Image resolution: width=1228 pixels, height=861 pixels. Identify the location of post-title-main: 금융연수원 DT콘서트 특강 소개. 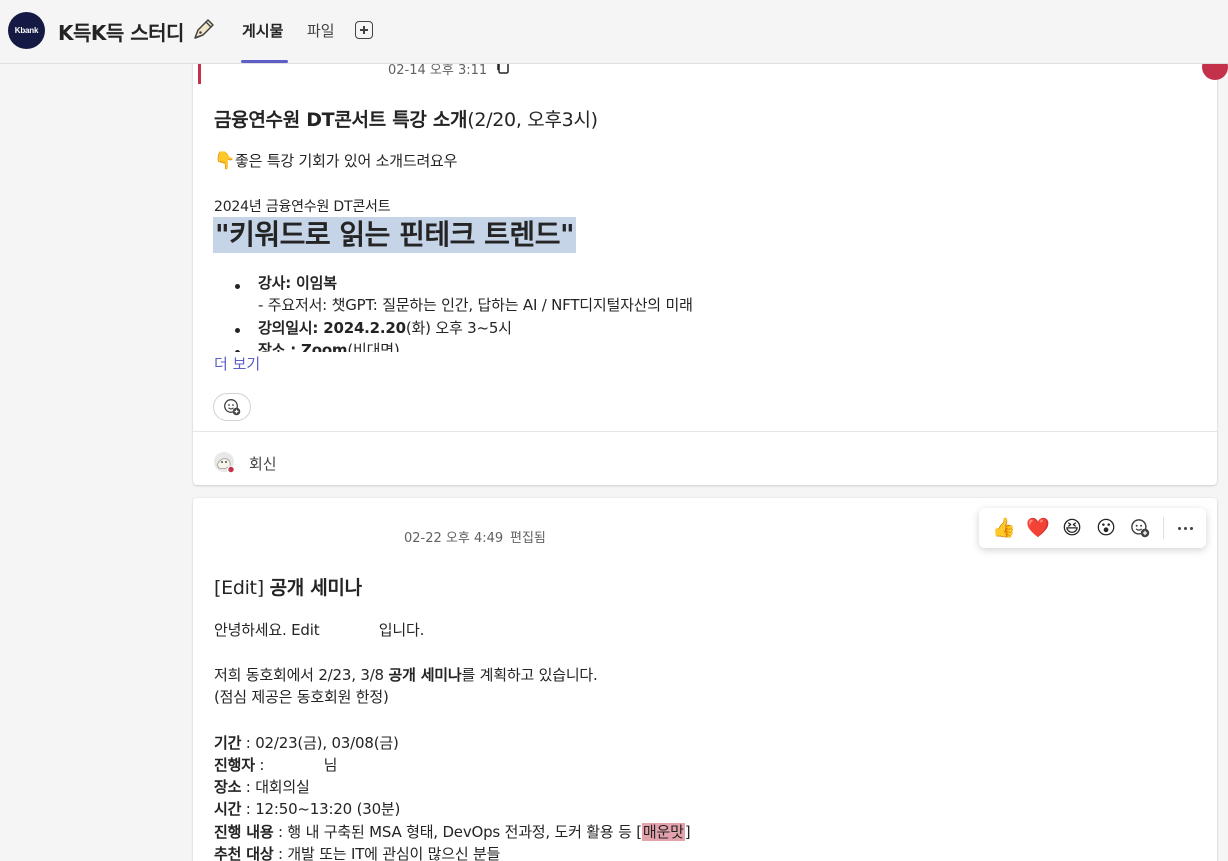
(341, 120).